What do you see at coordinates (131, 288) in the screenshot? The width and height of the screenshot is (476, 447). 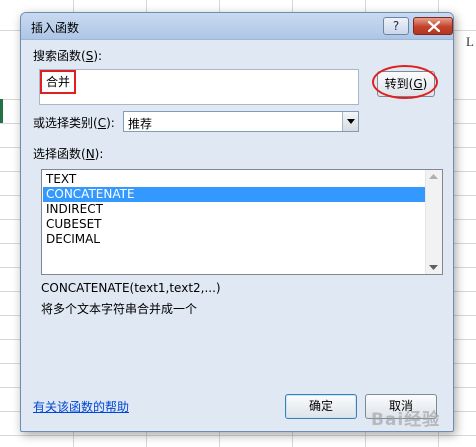 I see `function-signature: CONCATENATE(text1,text2,...)` at bounding box center [131, 288].